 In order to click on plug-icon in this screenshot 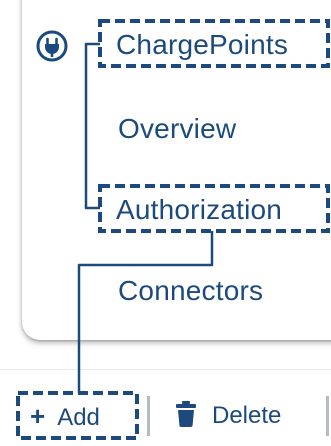, I will do `click(52, 46)`.